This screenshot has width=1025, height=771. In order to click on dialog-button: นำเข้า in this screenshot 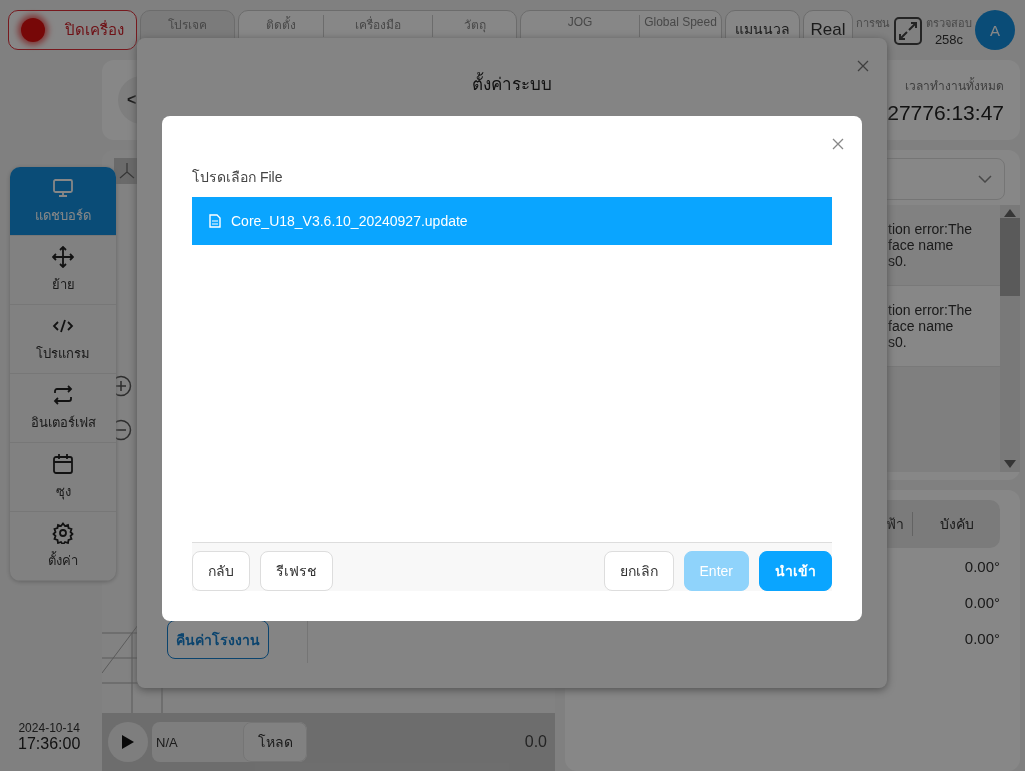, I will do `click(795, 571)`.